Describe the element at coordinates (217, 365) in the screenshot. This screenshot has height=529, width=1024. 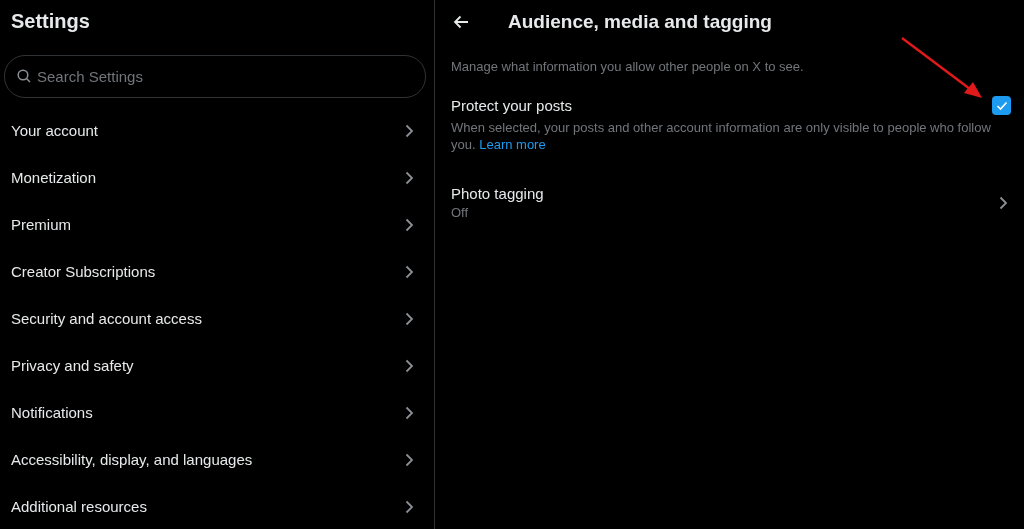
I see `settings-menu-item: Privacy and safety` at that location.